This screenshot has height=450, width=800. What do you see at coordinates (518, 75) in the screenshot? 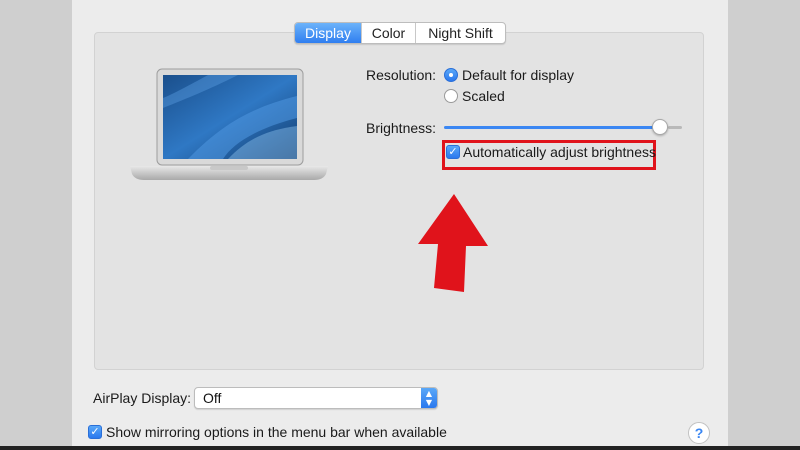
I see `resolution-option-default-label: Default for display` at bounding box center [518, 75].